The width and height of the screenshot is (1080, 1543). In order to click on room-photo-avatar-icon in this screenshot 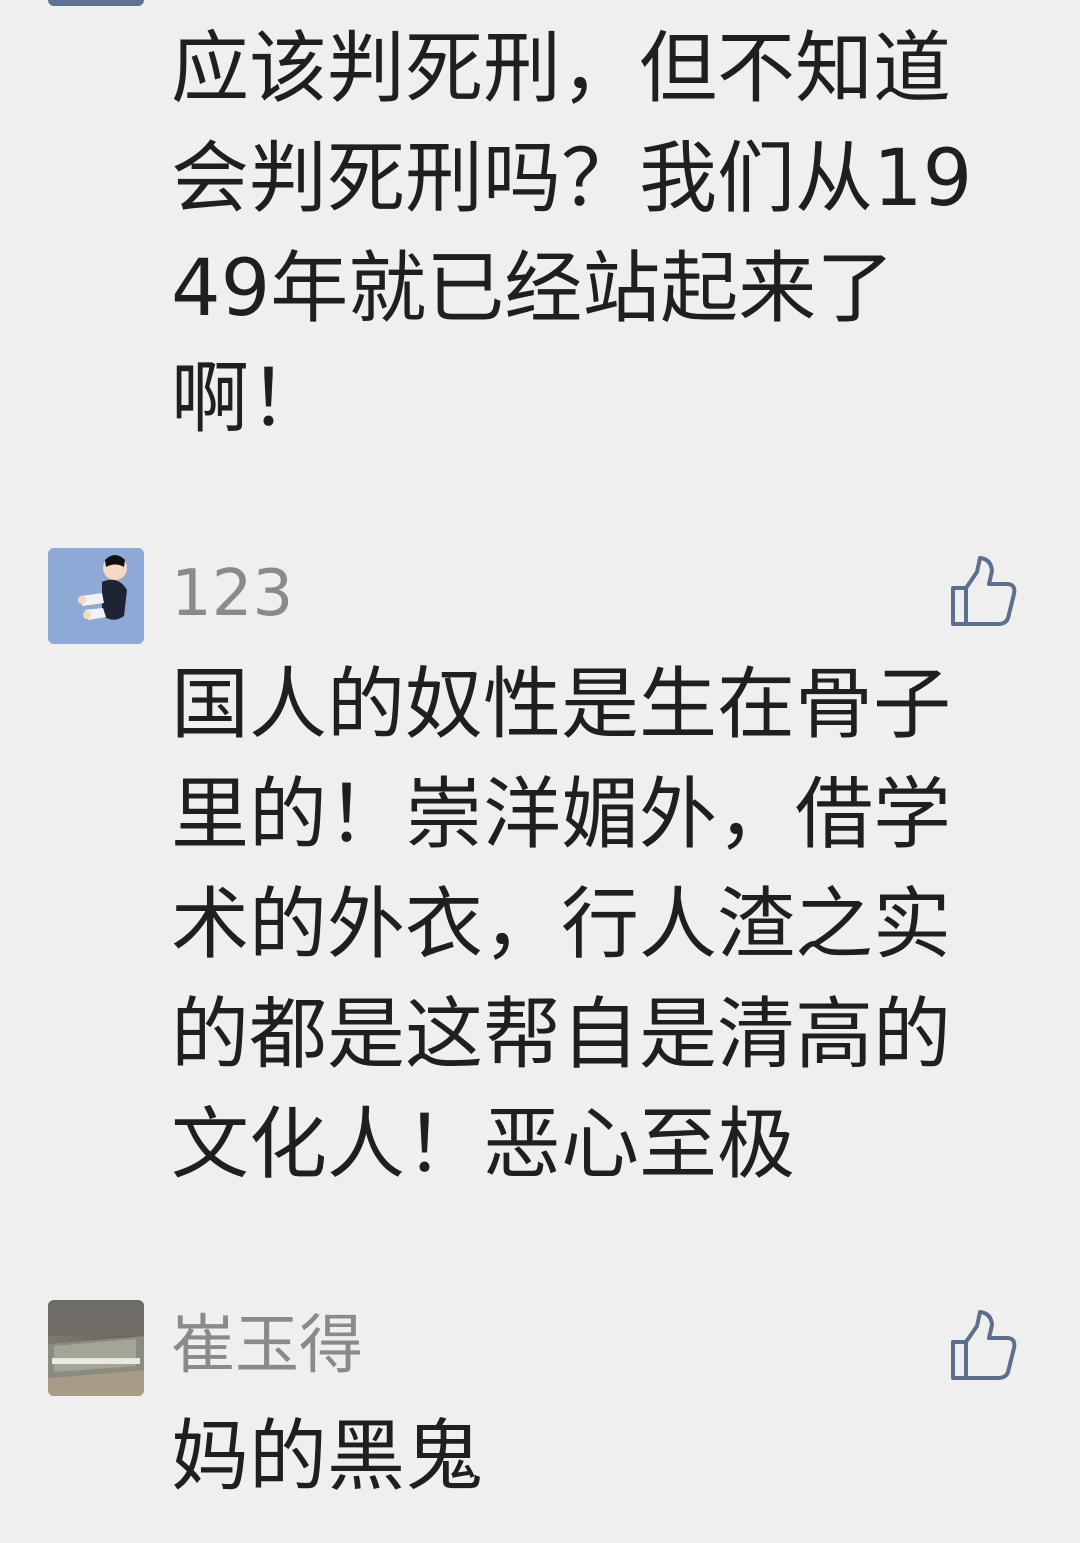, I will do `click(96, 1348)`.